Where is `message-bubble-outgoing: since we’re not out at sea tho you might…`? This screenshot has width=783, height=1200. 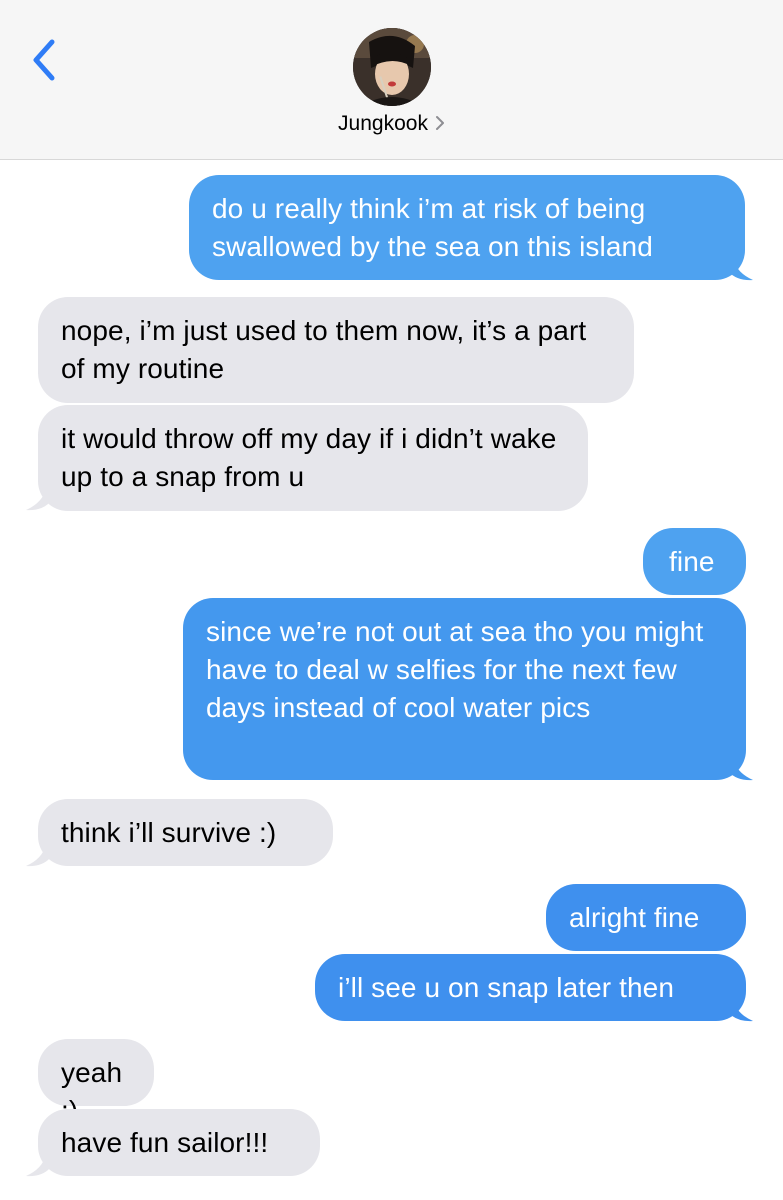
message-bubble-outgoing: since we’re not out at sea tho you might… is located at coordinates (464, 689).